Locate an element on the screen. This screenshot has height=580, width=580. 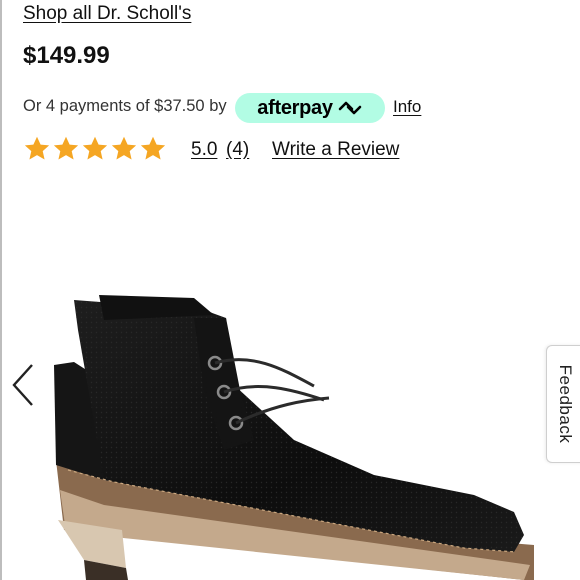
star-rating is located at coordinates (95, 149).